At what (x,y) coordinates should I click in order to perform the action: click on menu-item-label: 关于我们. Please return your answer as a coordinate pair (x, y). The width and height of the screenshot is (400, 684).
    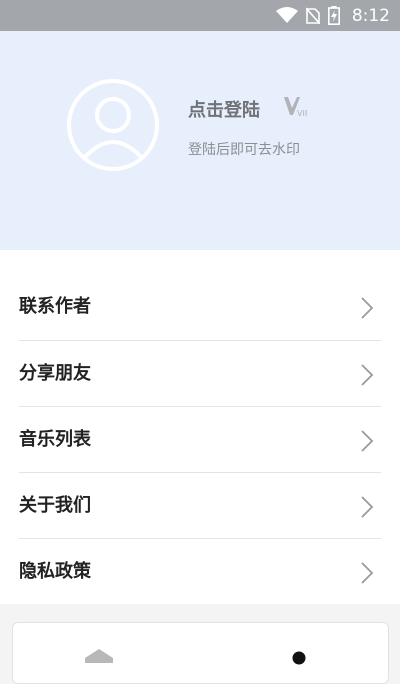
    Looking at the image, I should click on (55, 505).